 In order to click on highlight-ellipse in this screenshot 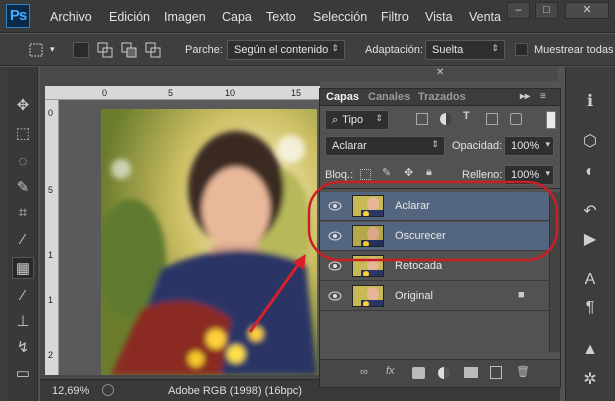, I will do `click(433, 221)`.